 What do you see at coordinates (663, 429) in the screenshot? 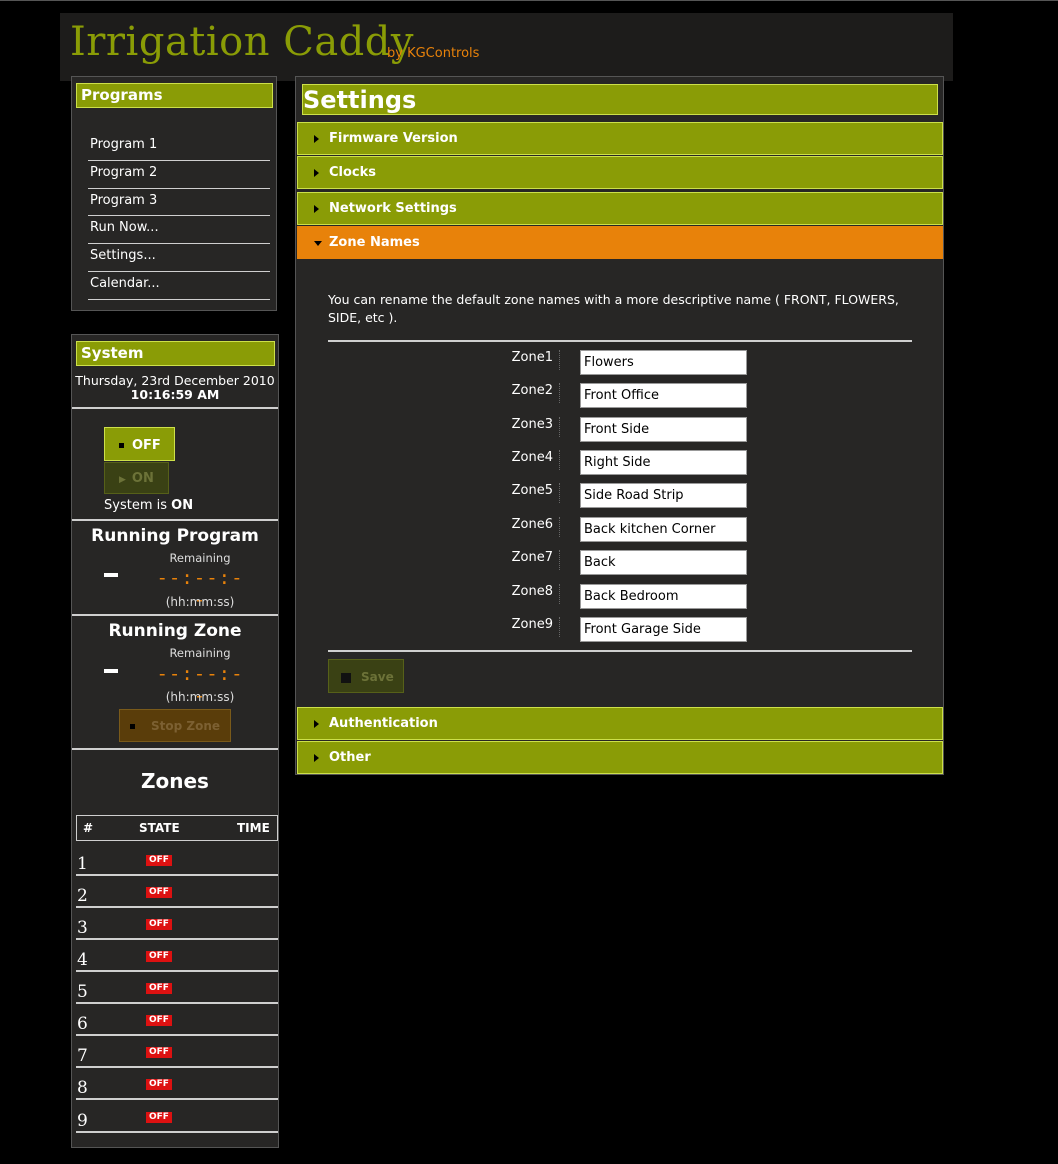
I see `zone3-name-input: Front Side` at bounding box center [663, 429].